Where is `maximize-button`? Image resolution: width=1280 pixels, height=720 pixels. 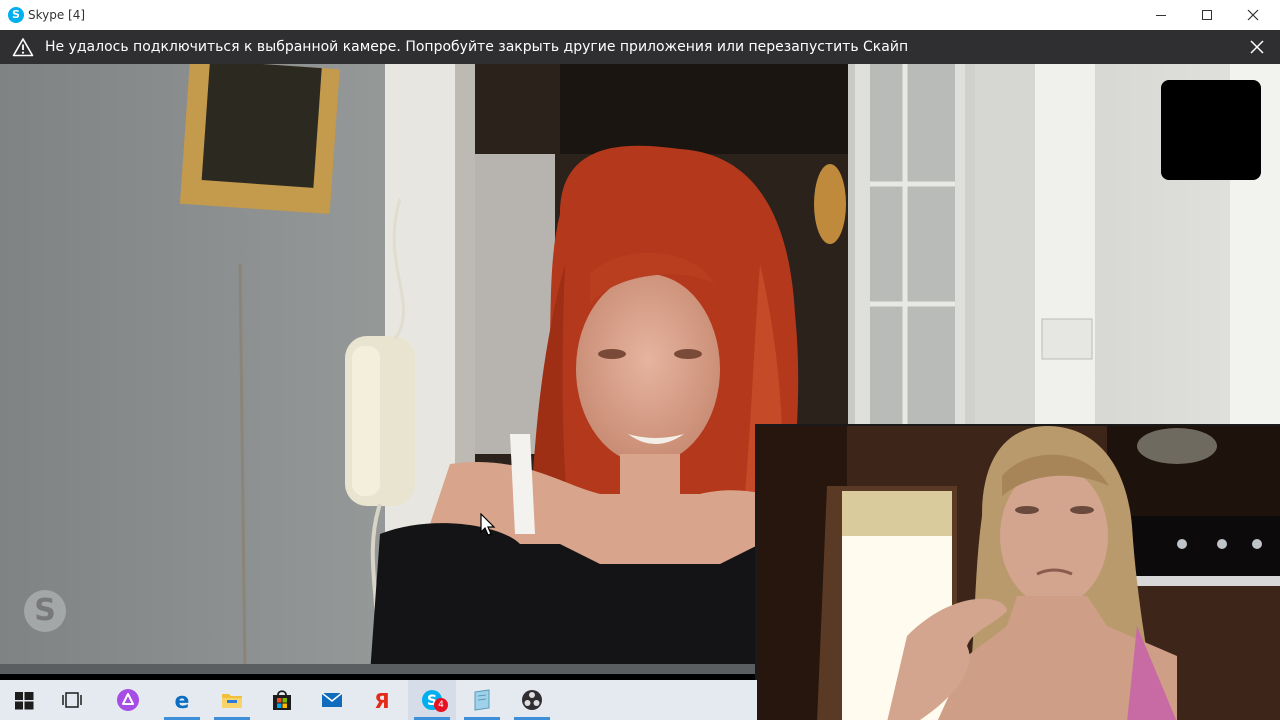
maximize-button is located at coordinates (1207, 15).